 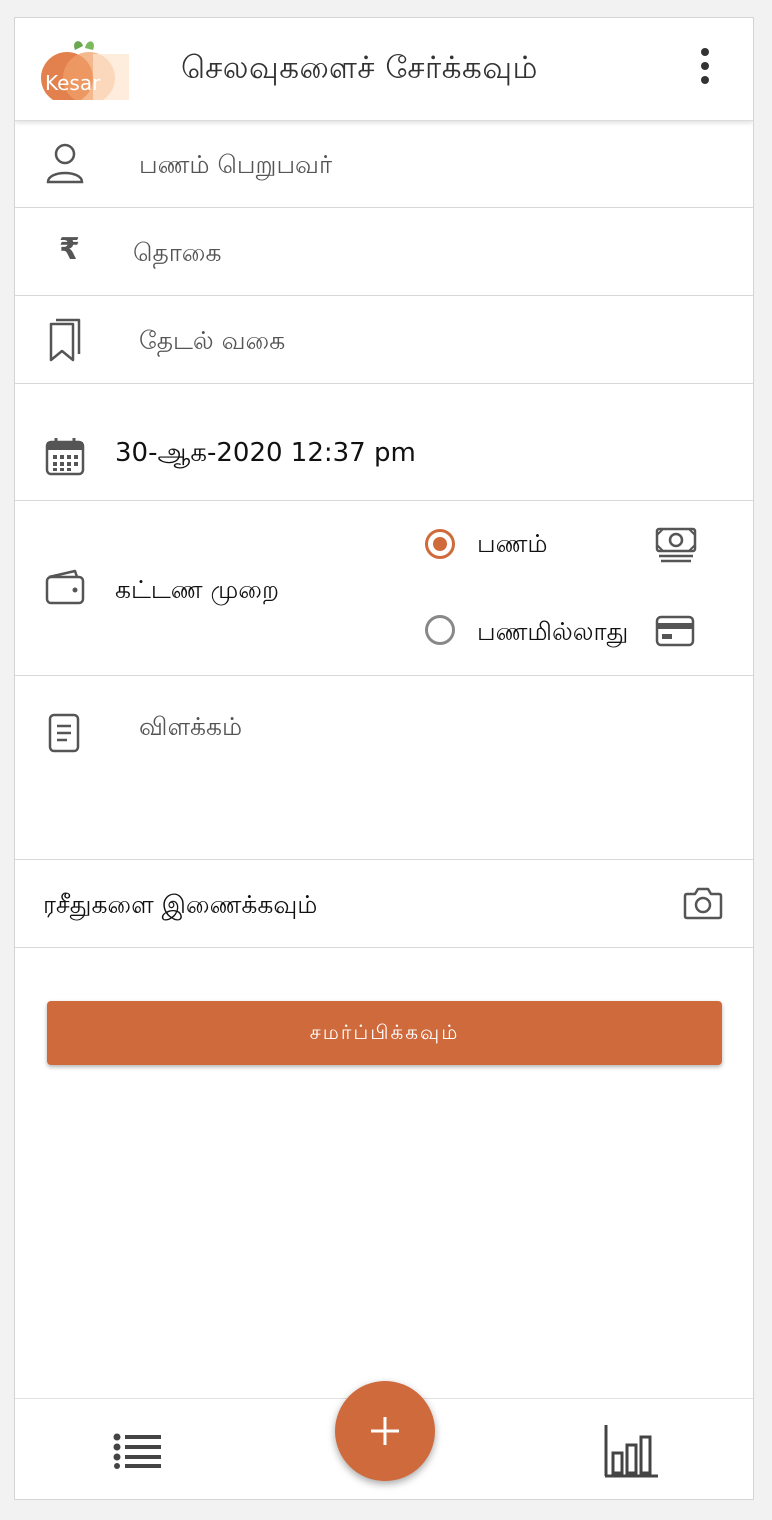 I want to click on submit-button: சமர்ப்பிக்கவும், so click(x=384, y=1033).